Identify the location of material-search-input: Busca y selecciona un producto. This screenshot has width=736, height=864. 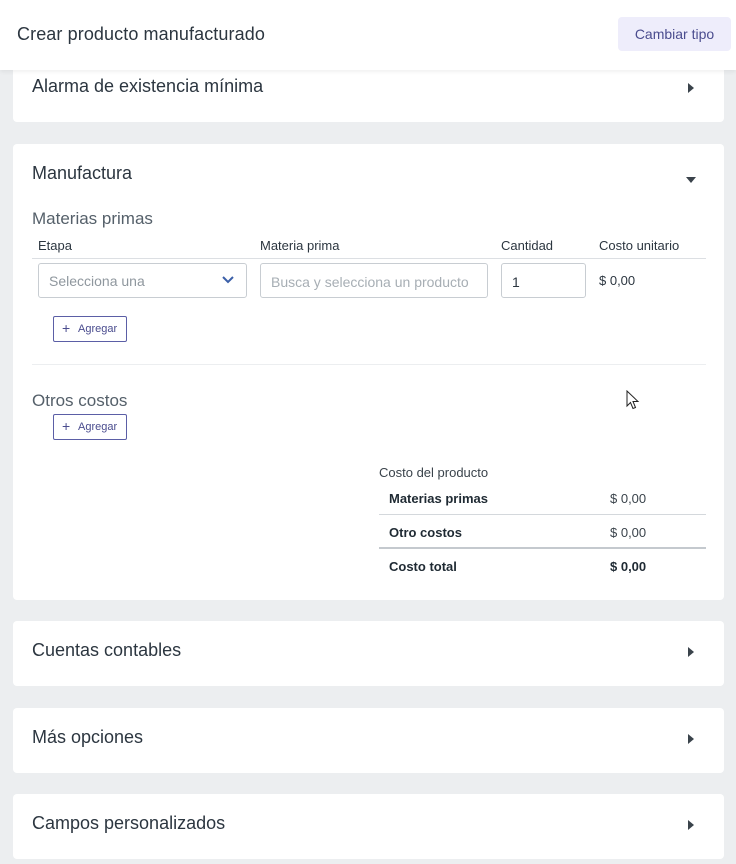
(374, 280).